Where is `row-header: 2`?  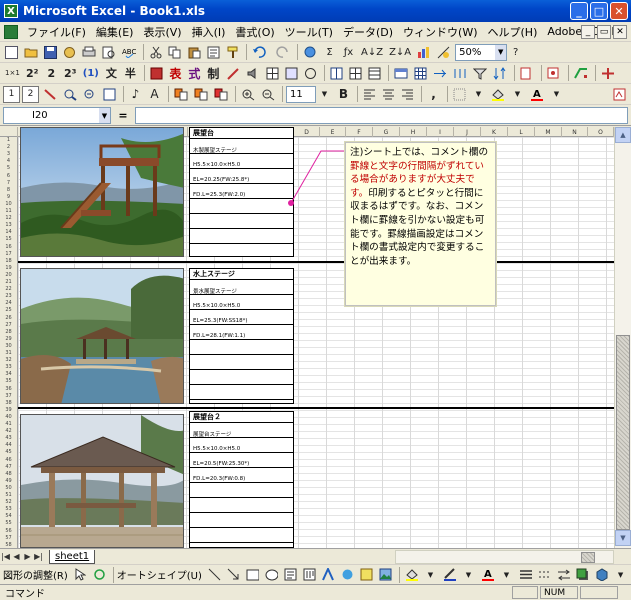 row-header: 2 is located at coordinates (8, 147).